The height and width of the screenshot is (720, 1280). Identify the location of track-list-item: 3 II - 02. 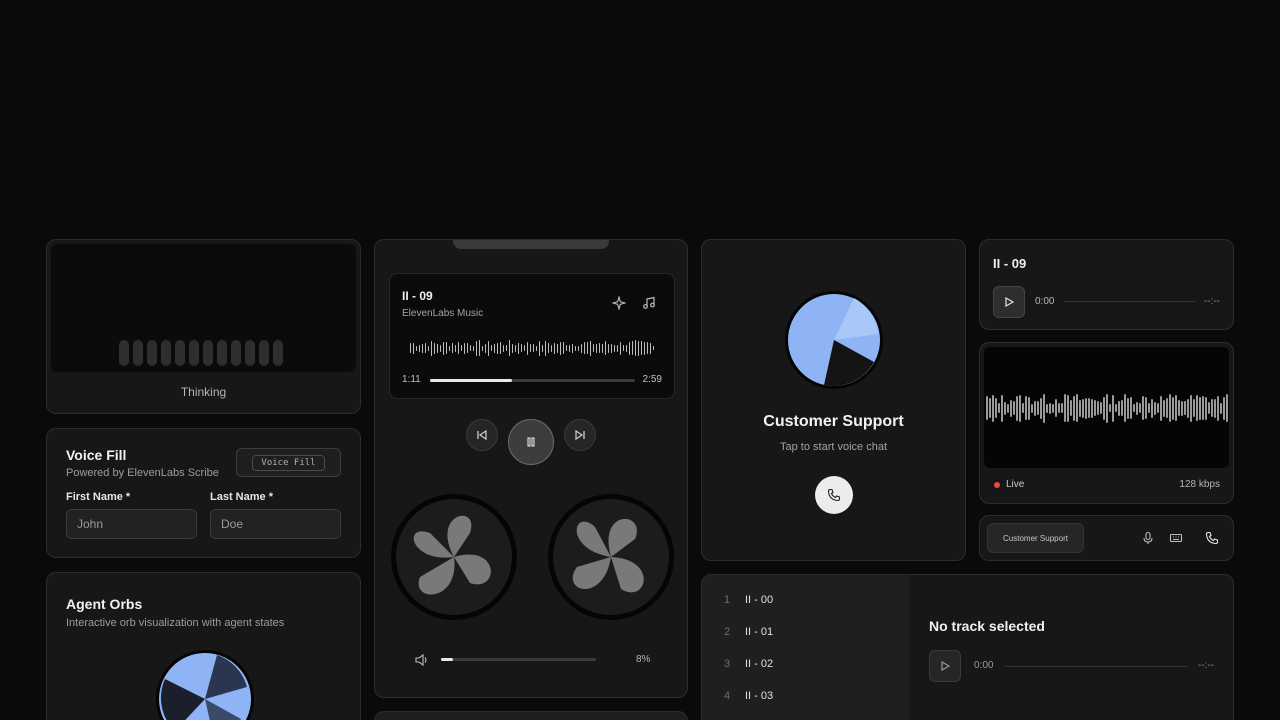
(805, 665).